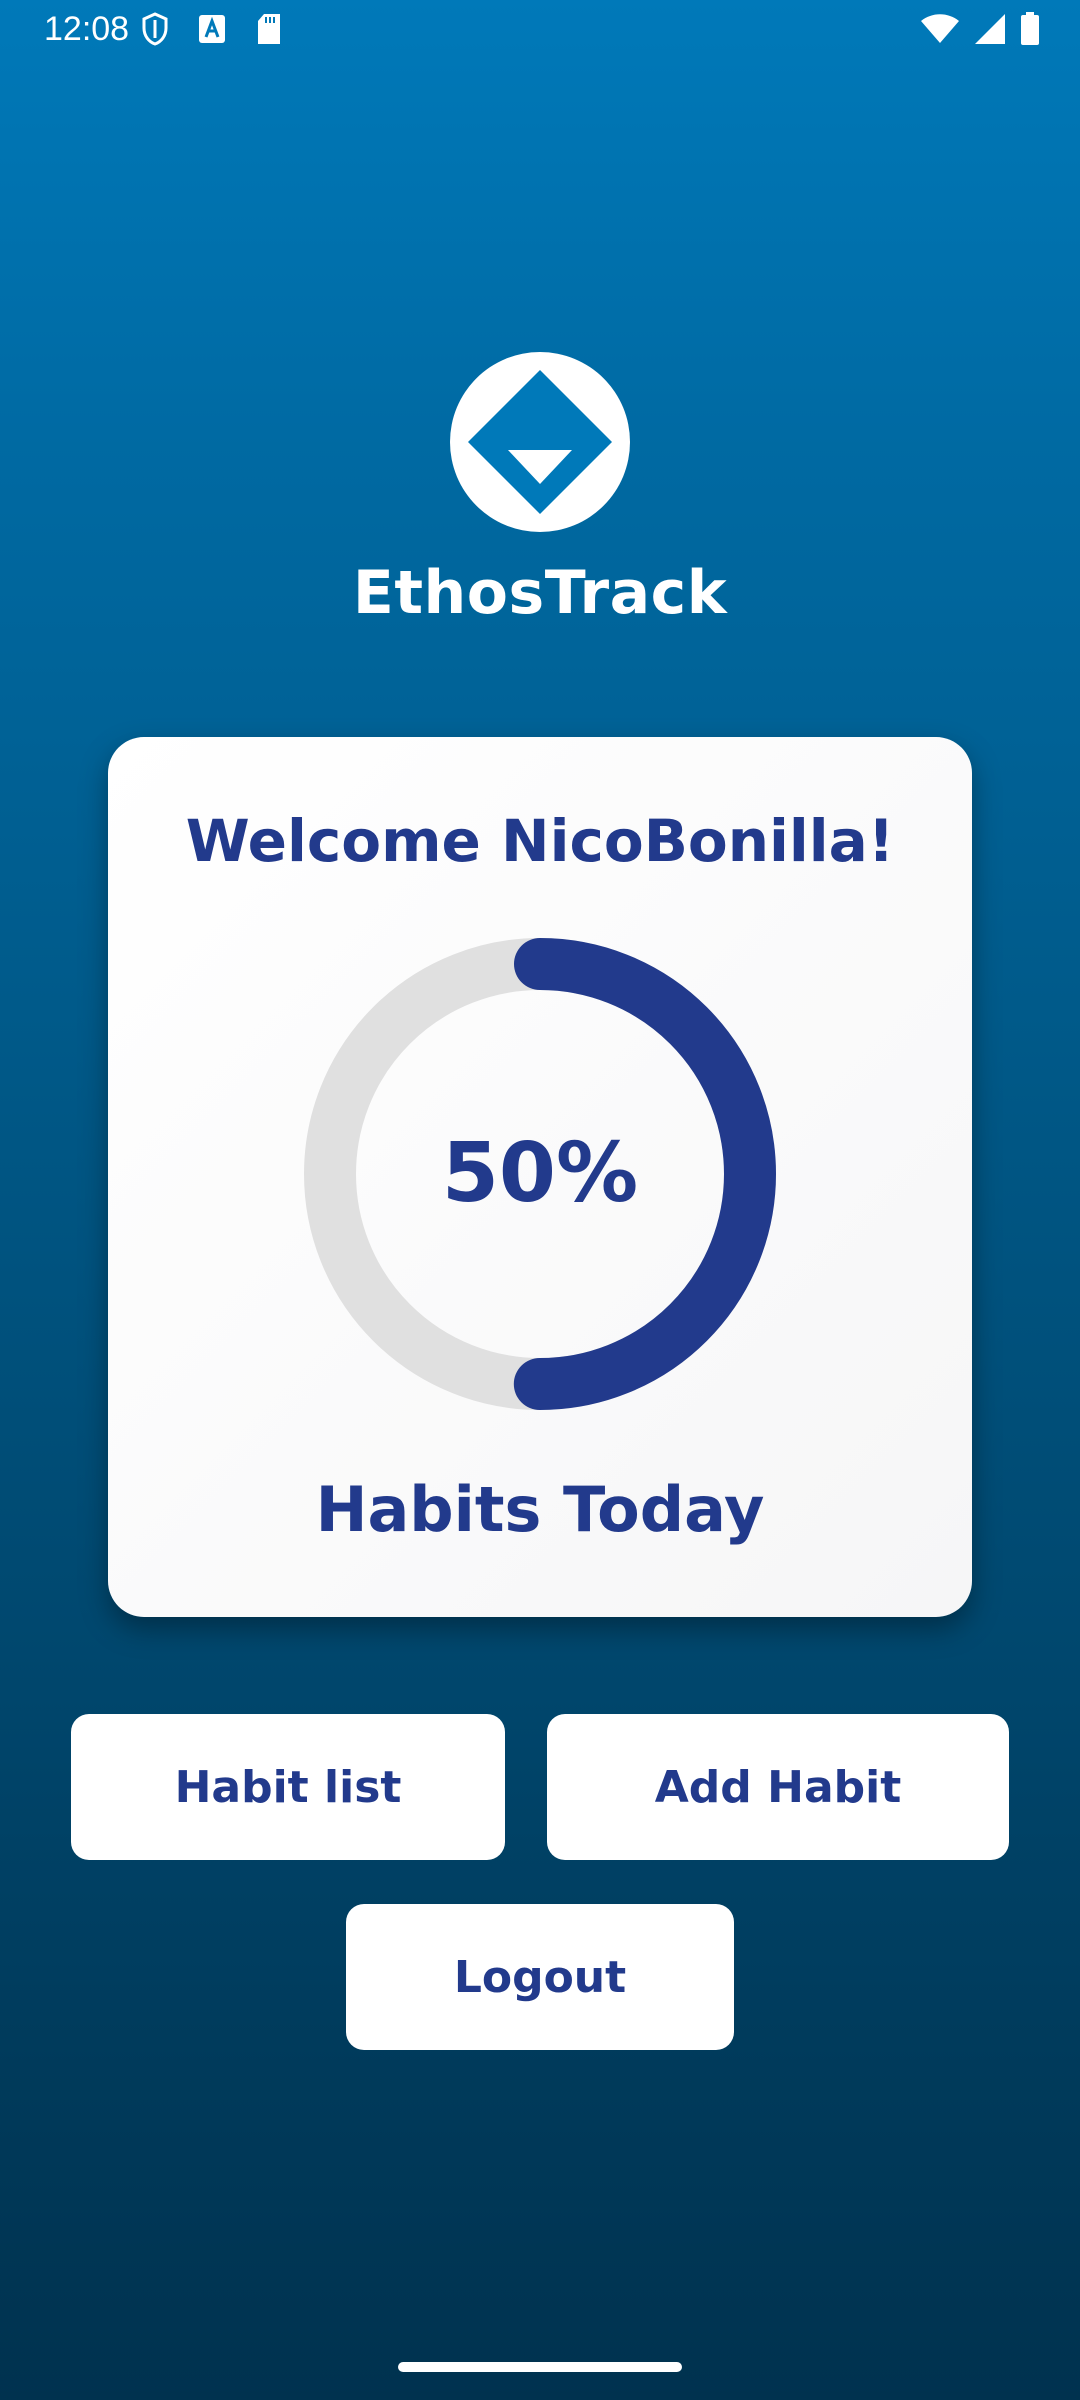  Describe the element at coordinates (540, 1509) in the screenshot. I see `progress-caption: Habits Today` at that location.